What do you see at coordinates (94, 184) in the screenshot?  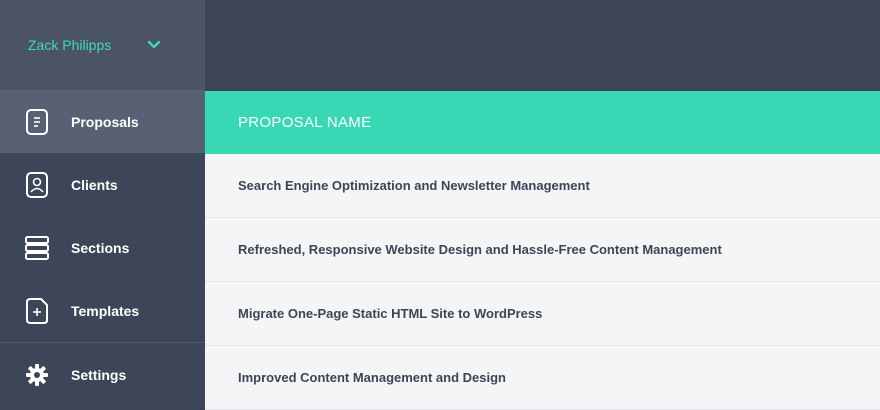 I see `sidebar-item-label: Clients` at bounding box center [94, 184].